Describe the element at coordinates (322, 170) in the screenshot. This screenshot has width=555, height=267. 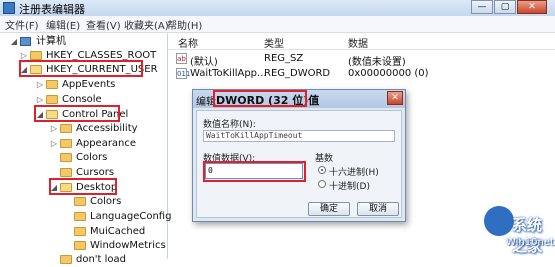
I see `radio-hexadecimal` at that location.